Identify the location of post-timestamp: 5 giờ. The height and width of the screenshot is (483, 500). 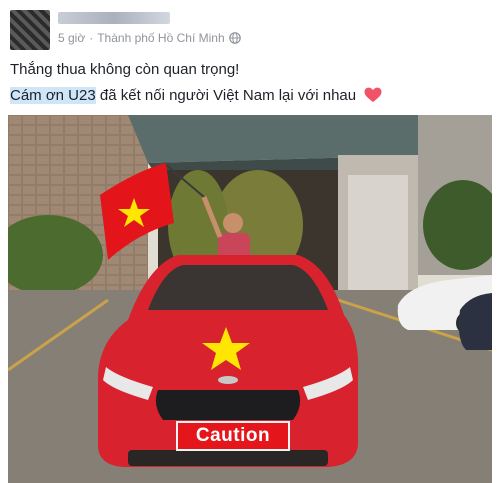
(71, 38).